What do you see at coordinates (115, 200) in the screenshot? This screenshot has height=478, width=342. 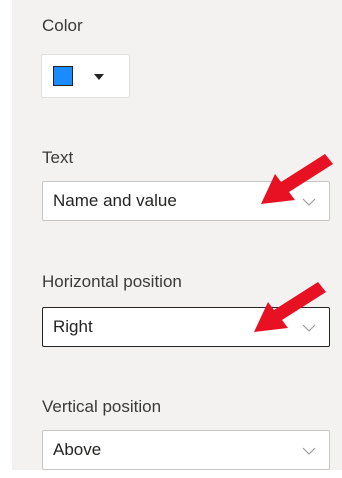 I see `text-dropdown-value: Name and value` at bounding box center [115, 200].